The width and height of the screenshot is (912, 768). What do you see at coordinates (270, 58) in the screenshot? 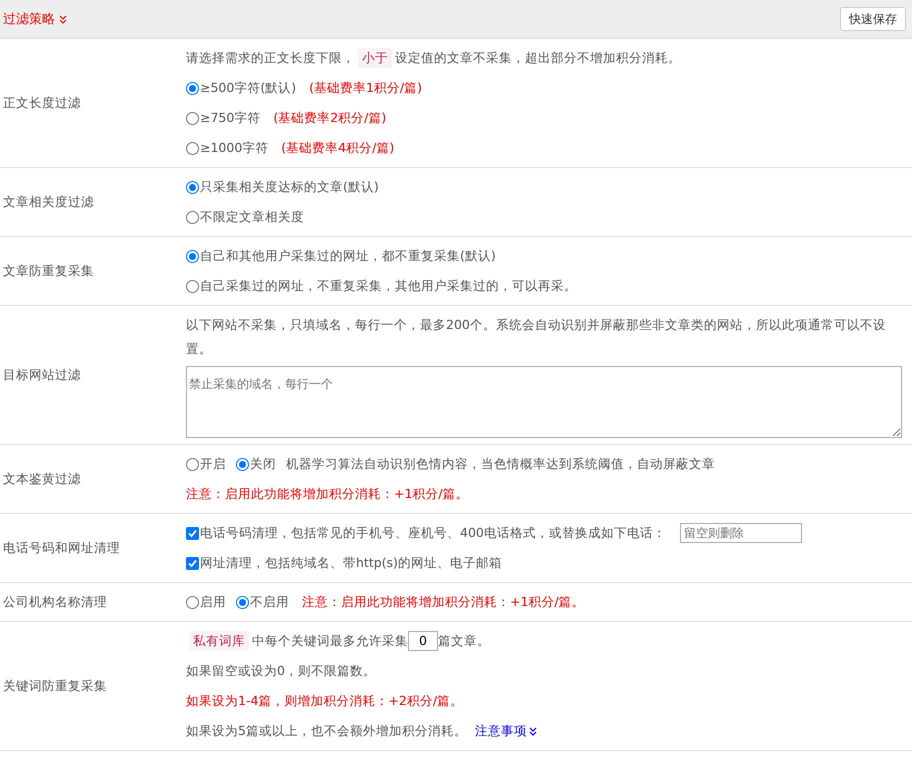
I see `description-text: 请选择需求的正文长度下限，` at bounding box center [270, 58].